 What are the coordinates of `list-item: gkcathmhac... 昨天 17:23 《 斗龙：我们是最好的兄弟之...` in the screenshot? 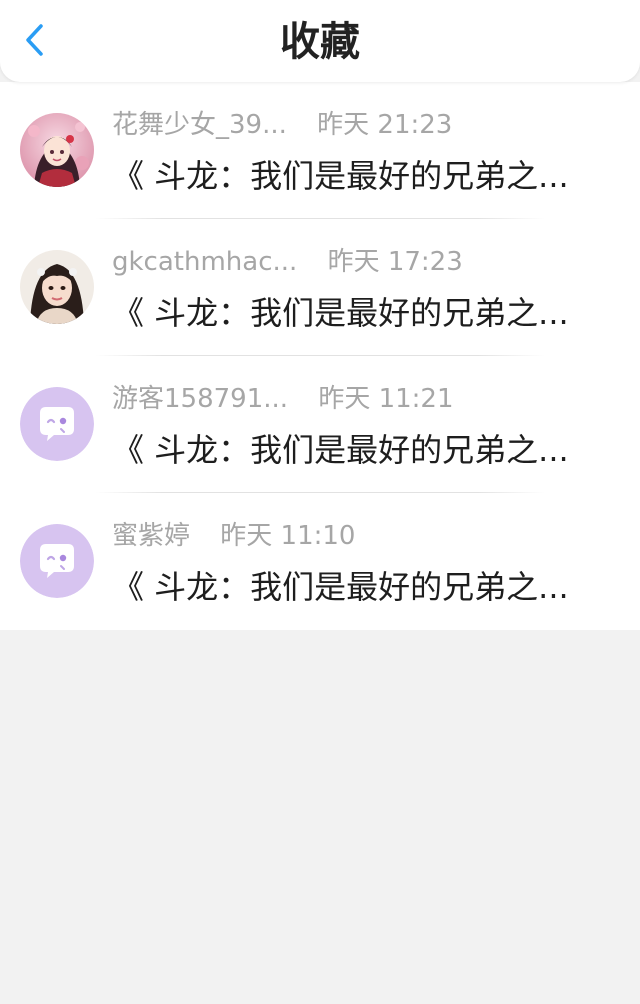 It's located at (320, 287).